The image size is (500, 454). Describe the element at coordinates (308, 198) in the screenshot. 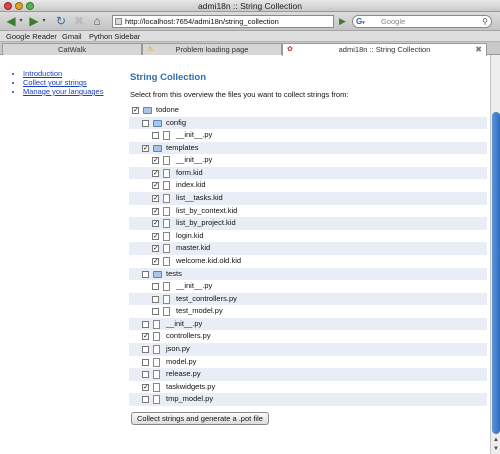

I see `tree-row: ✓ list__tasks.kid` at that location.